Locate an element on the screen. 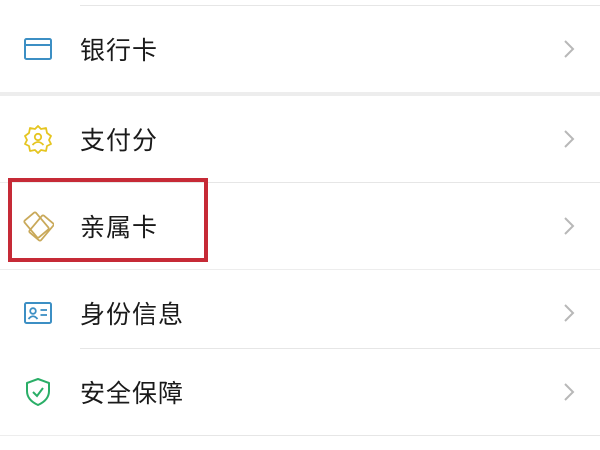  bank-card-icon is located at coordinates (38, 49).